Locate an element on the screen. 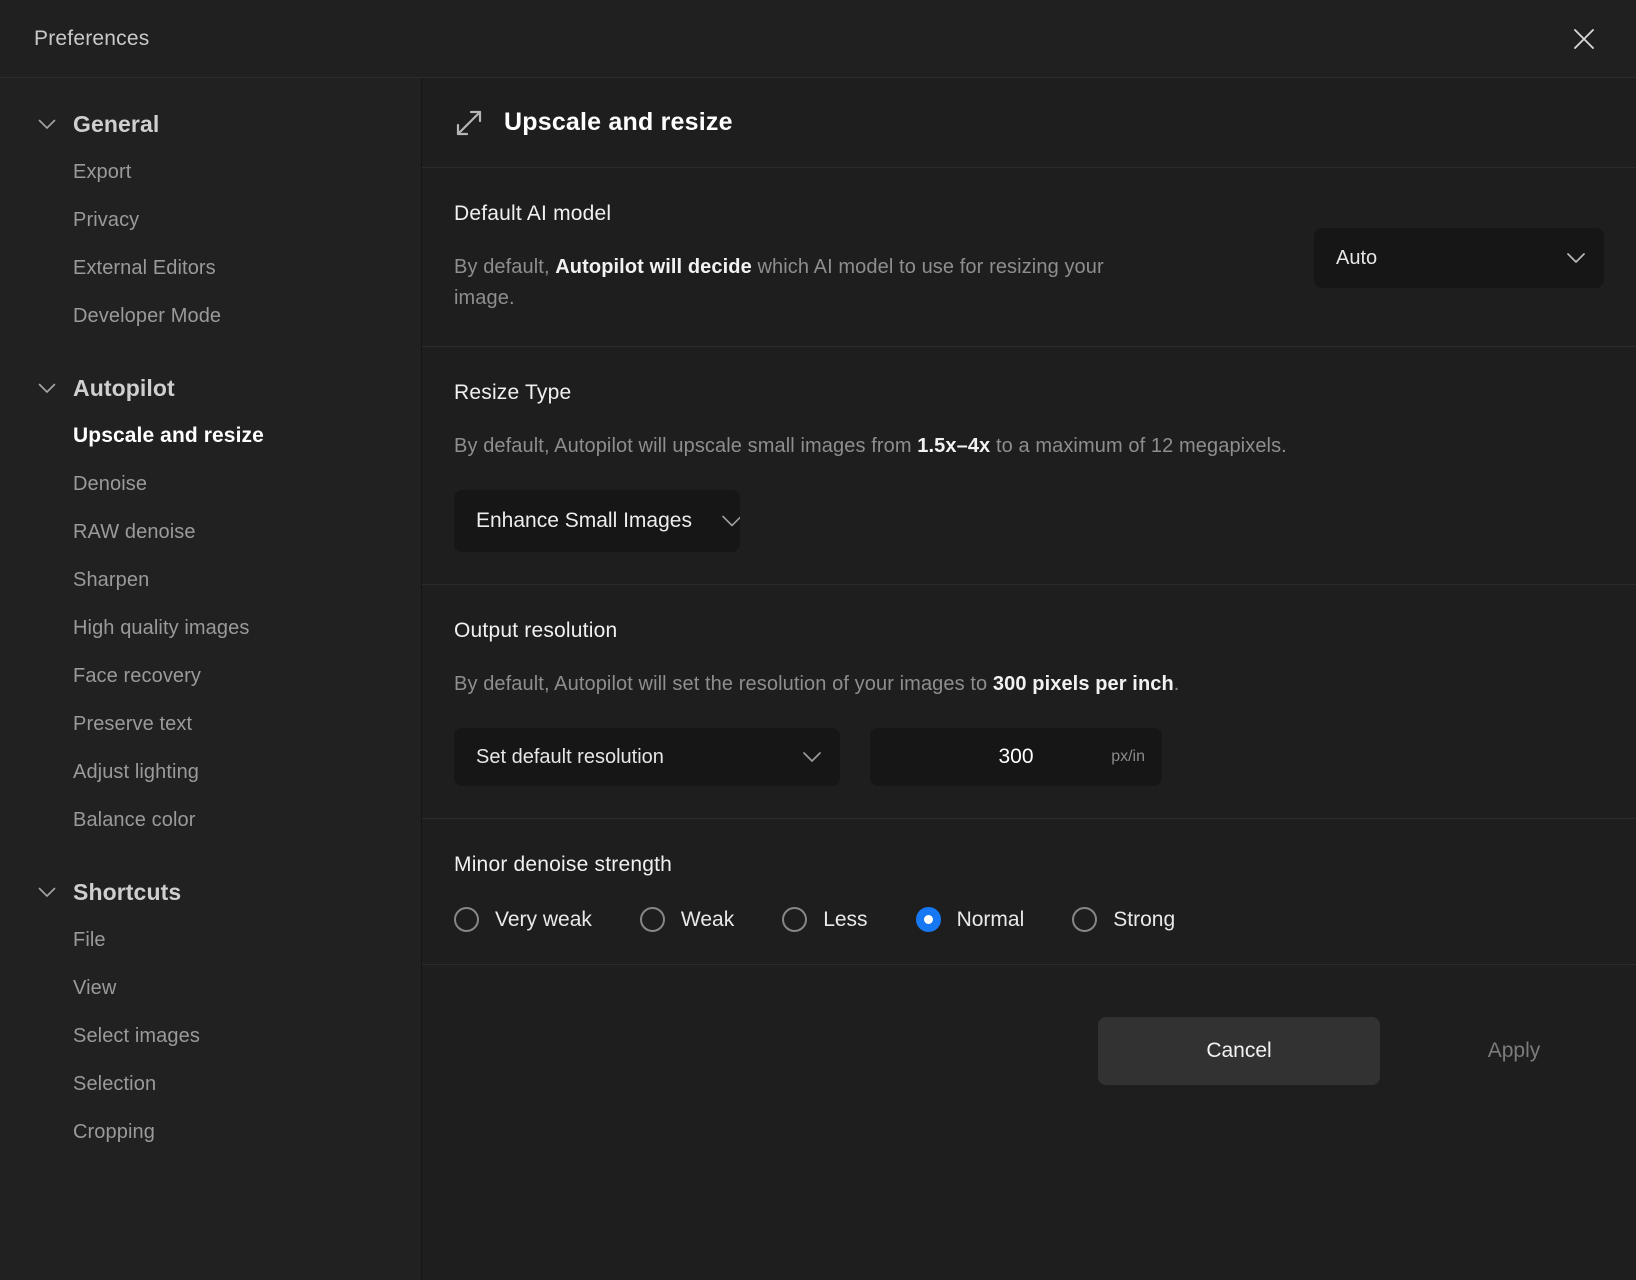 This screenshot has width=1636, height=1280. radio-label: Very weak is located at coordinates (543, 919).